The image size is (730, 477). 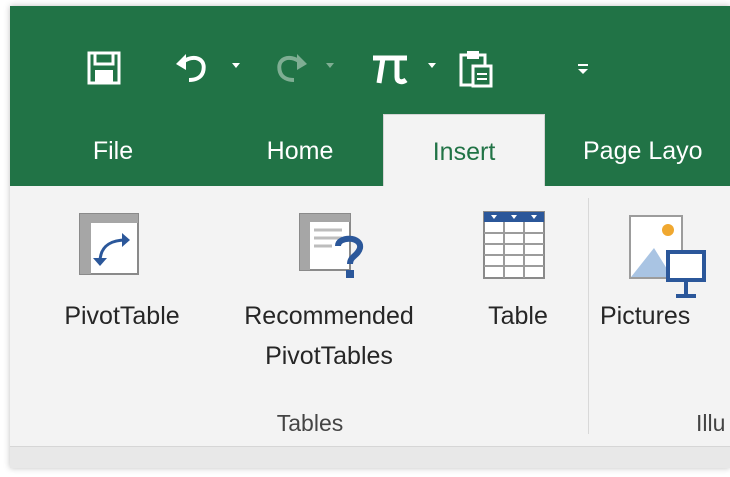 What do you see at coordinates (514, 245) in the screenshot?
I see `table-icon` at bounding box center [514, 245].